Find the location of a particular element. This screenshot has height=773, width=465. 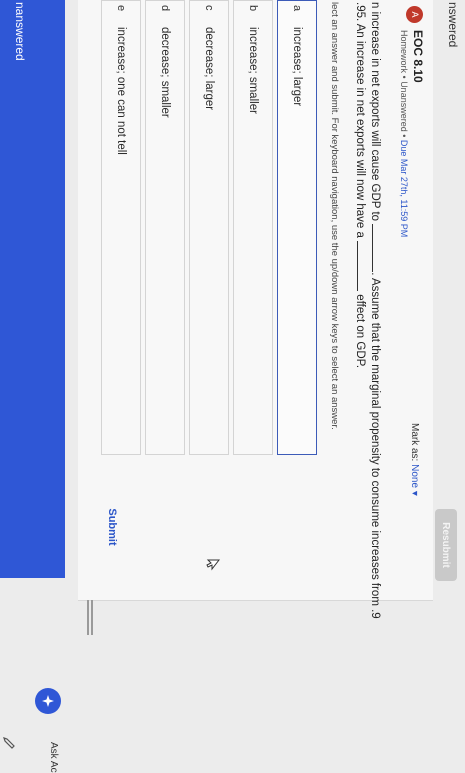

choice-text: increase; smaller is located at coordinates (253, 70).